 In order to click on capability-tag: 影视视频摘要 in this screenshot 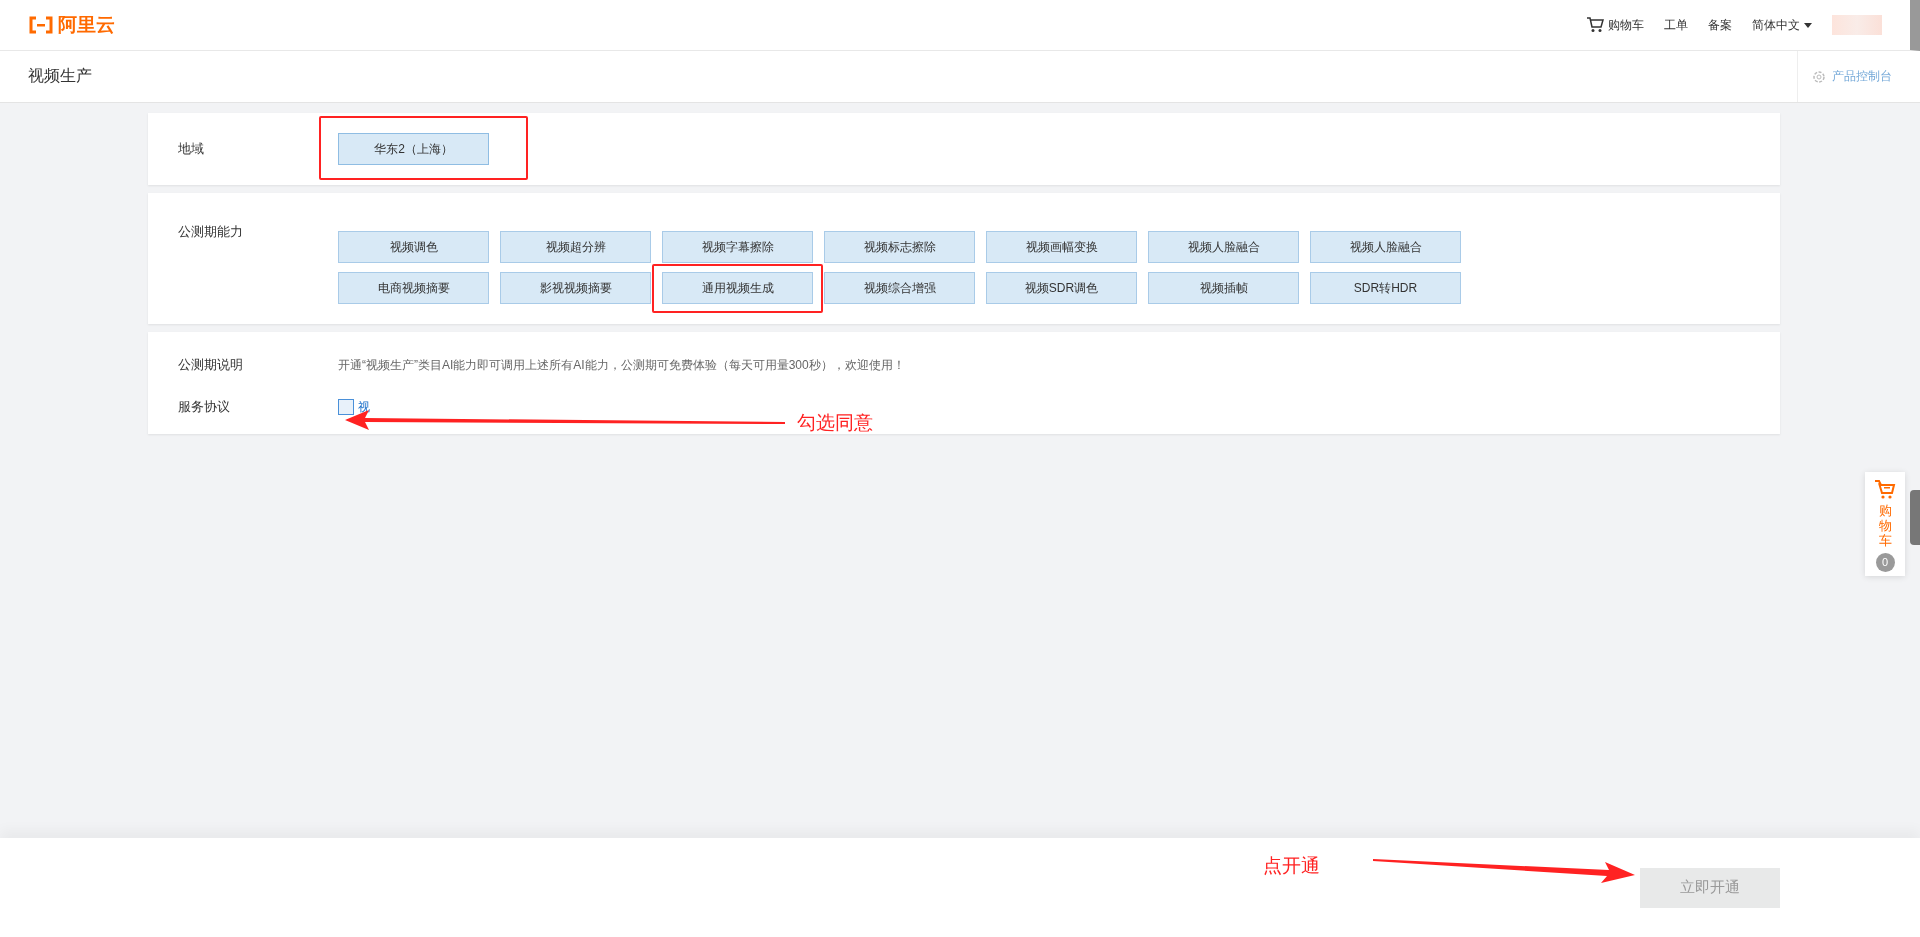, I will do `click(575, 288)`.